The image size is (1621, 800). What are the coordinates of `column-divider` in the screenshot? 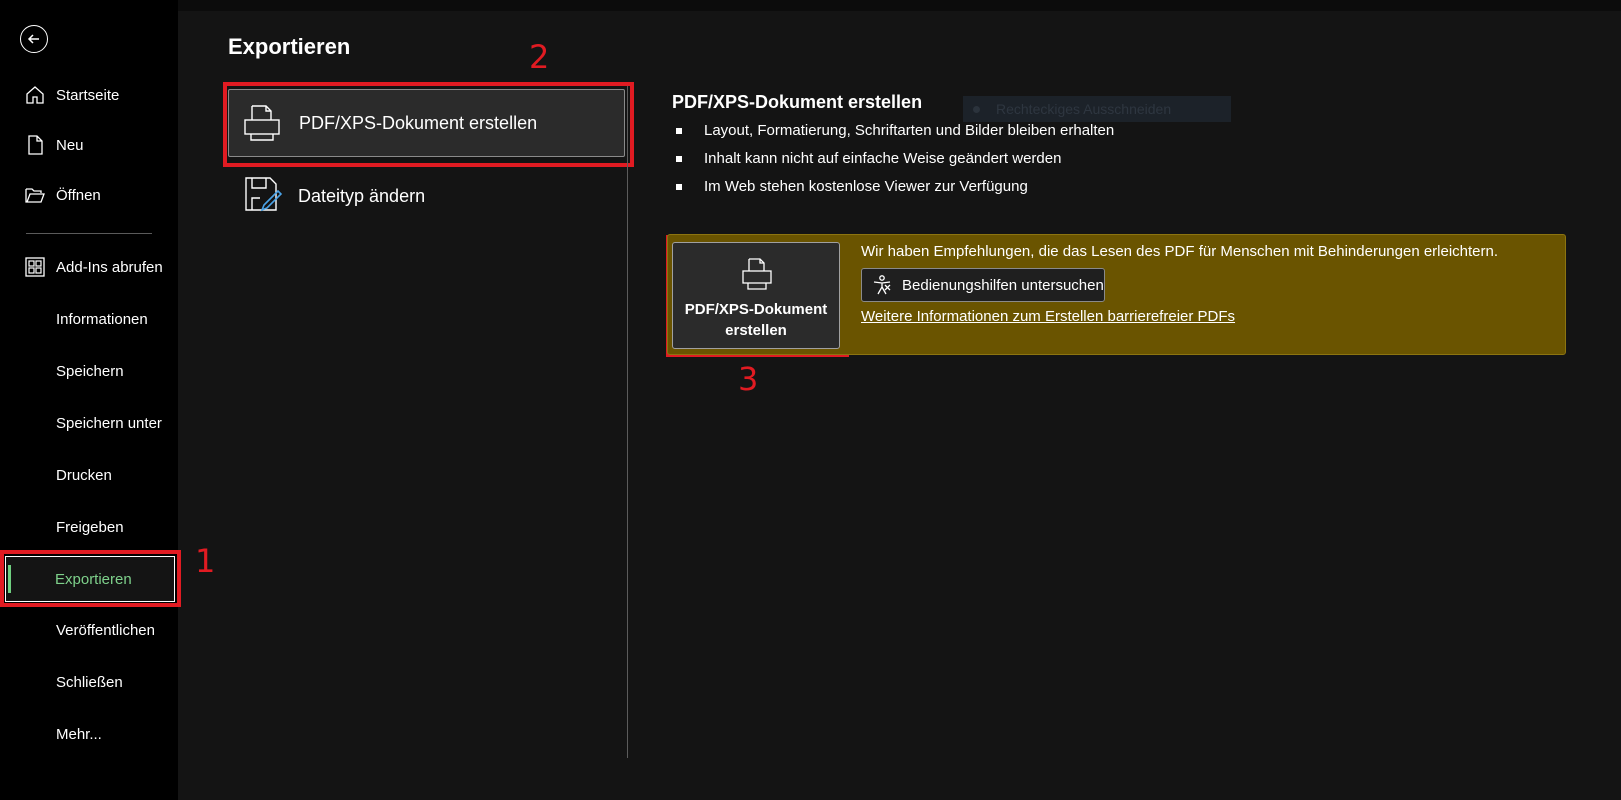 It's located at (627, 422).